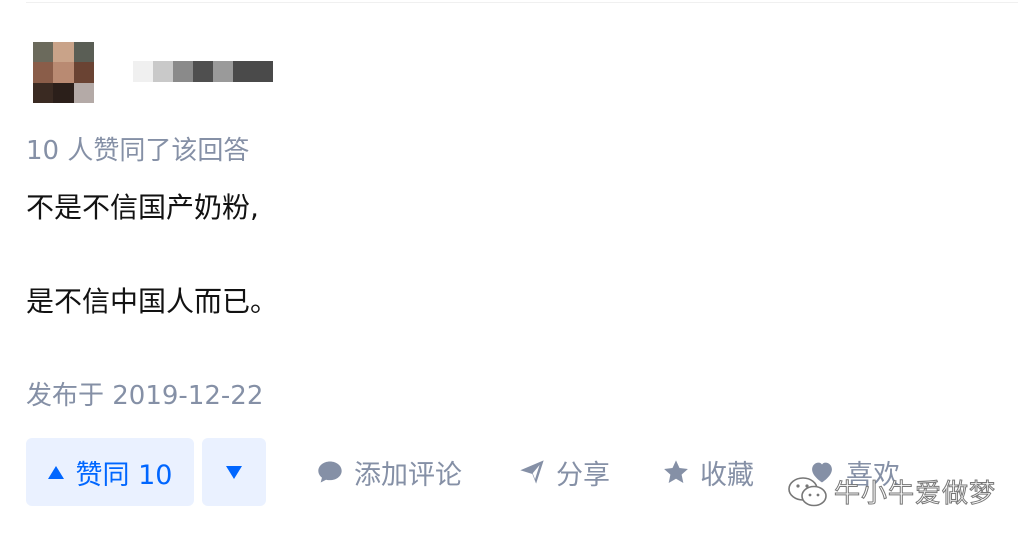  What do you see at coordinates (142, 207) in the screenshot?
I see `answer-line: 不是不信国产奶粉,` at bounding box center [142, 207].